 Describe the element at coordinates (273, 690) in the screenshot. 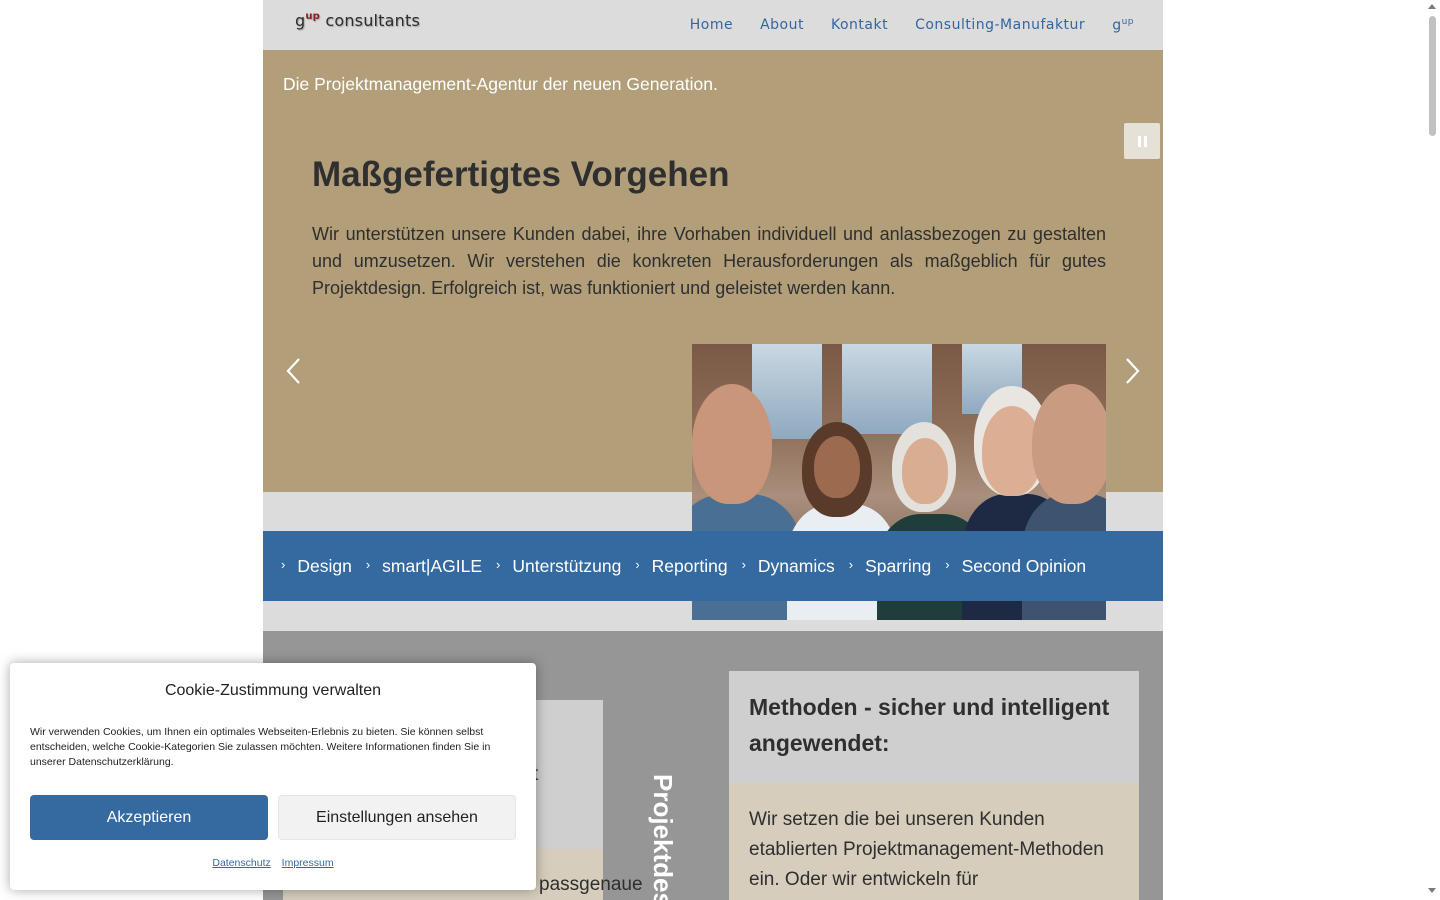

I see `cookie-dialog-title: Cookie-Zustimmung verwalten` at that location.